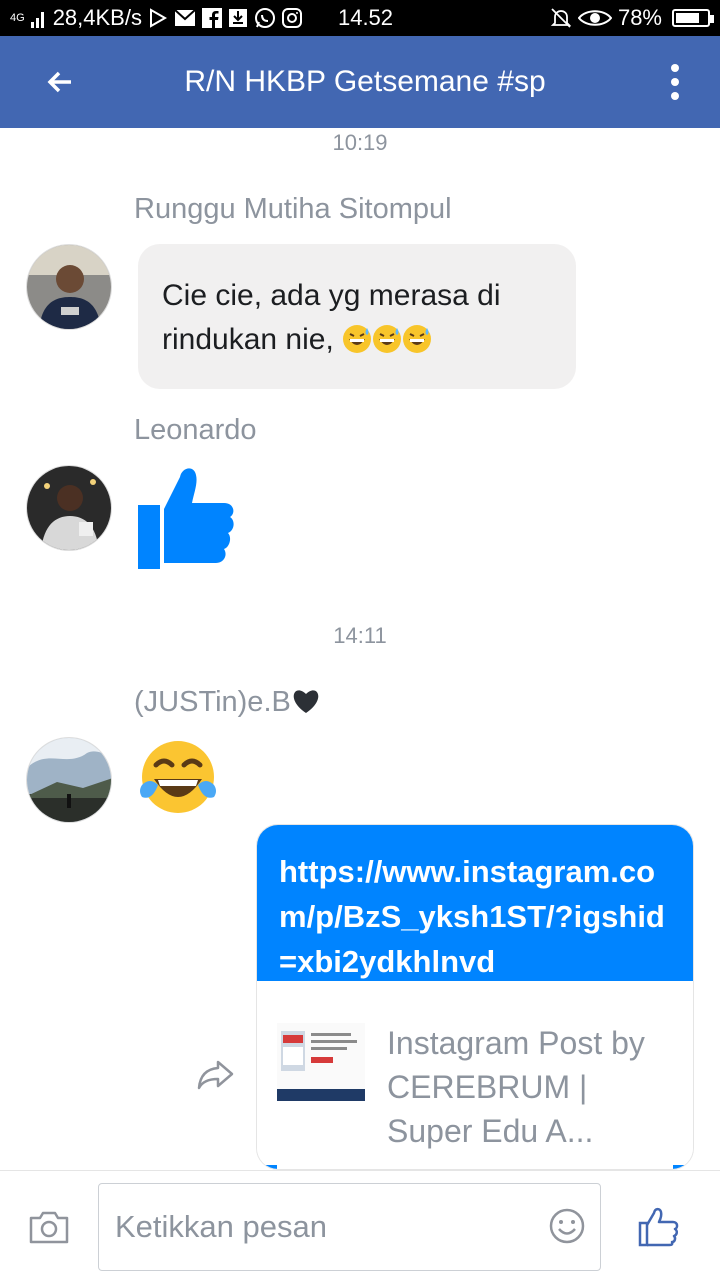 The height and width of the screenshot is (1280, 720). I want to click on share-button, so click(216, 1074).